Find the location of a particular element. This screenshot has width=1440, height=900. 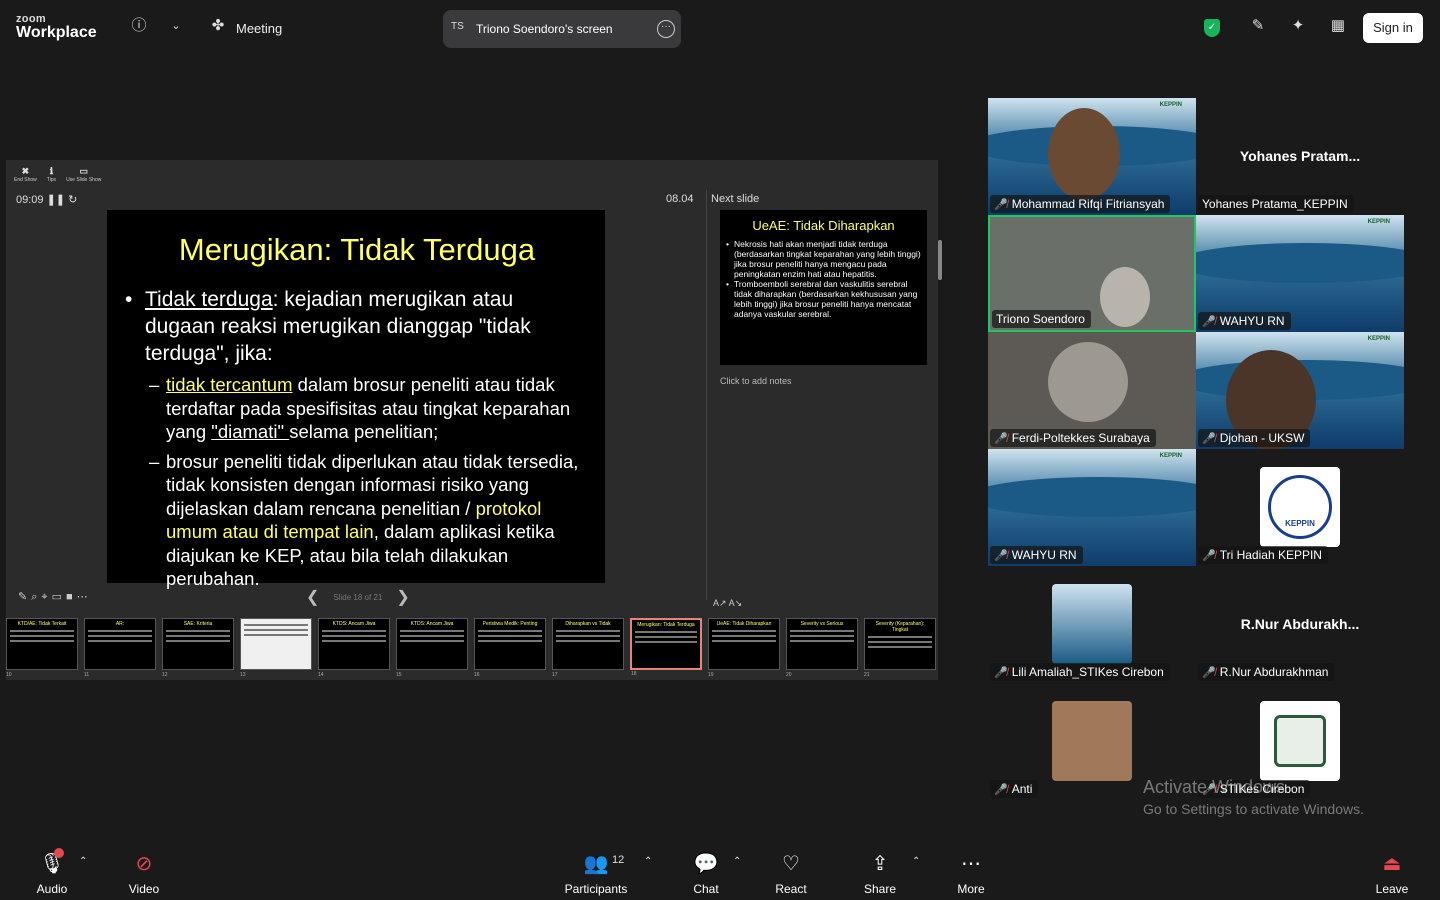

thumbnail-number: 14 is located at coordinates (321, 675).